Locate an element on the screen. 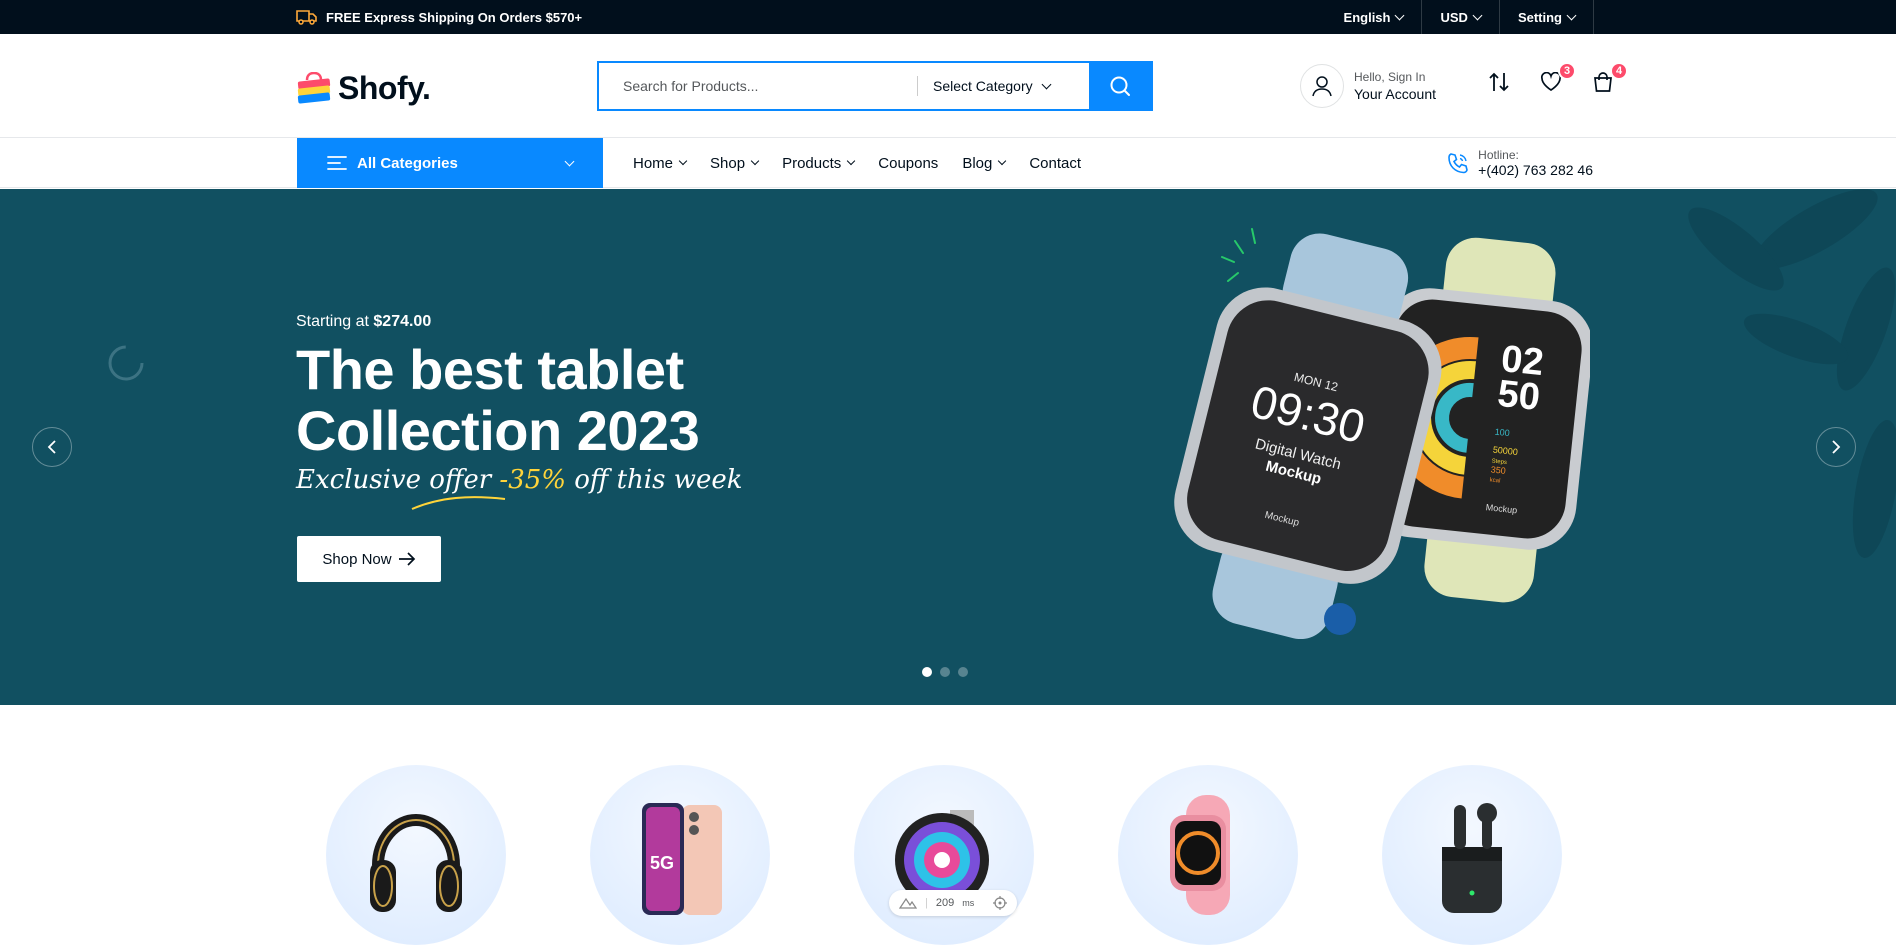  nav-item-shop: Shop is located at coordinates (735, 163).